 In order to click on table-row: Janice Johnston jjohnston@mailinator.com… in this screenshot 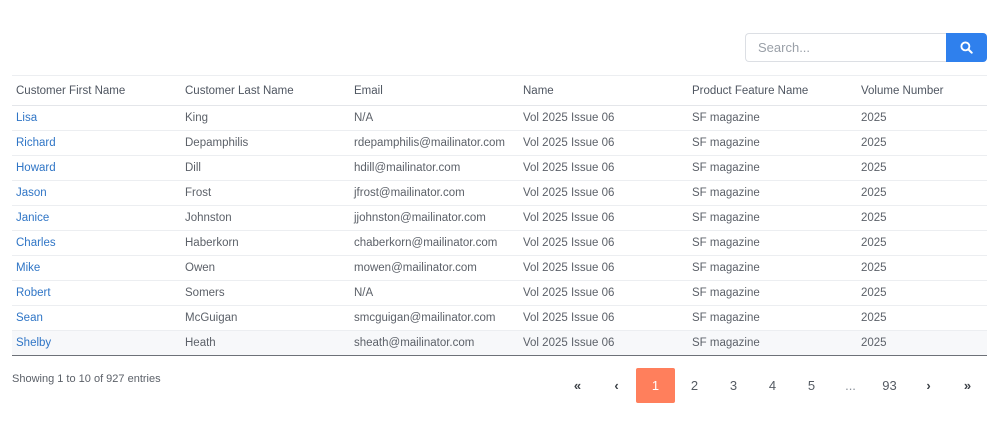, I will do `click(499, 218)`.